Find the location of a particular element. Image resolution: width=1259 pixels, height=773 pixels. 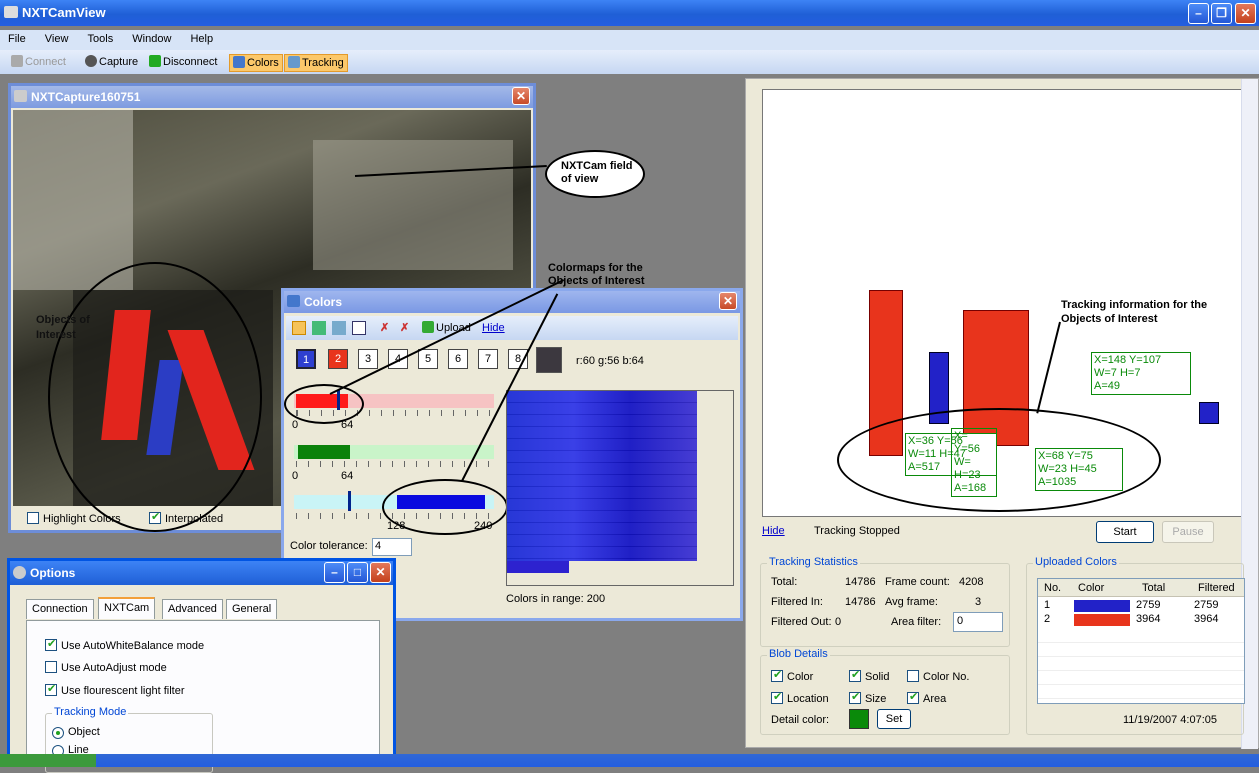

colors-button: Colors is located at coordinates (256, 63).